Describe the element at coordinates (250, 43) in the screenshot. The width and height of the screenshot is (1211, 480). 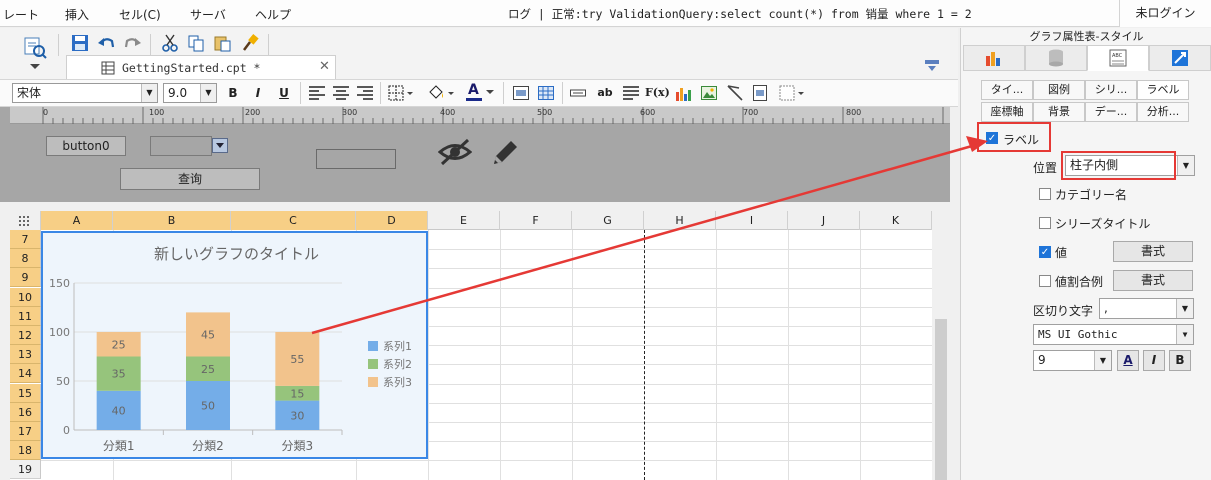
I see `format-painter-icon` at that location.